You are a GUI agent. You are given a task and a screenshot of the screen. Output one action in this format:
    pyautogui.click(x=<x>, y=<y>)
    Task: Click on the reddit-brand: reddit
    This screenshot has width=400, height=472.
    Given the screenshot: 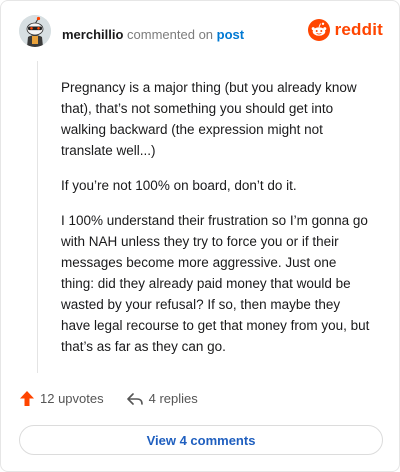 What is the action you would take?
    pyautogui.click(x=345, y=30)
    